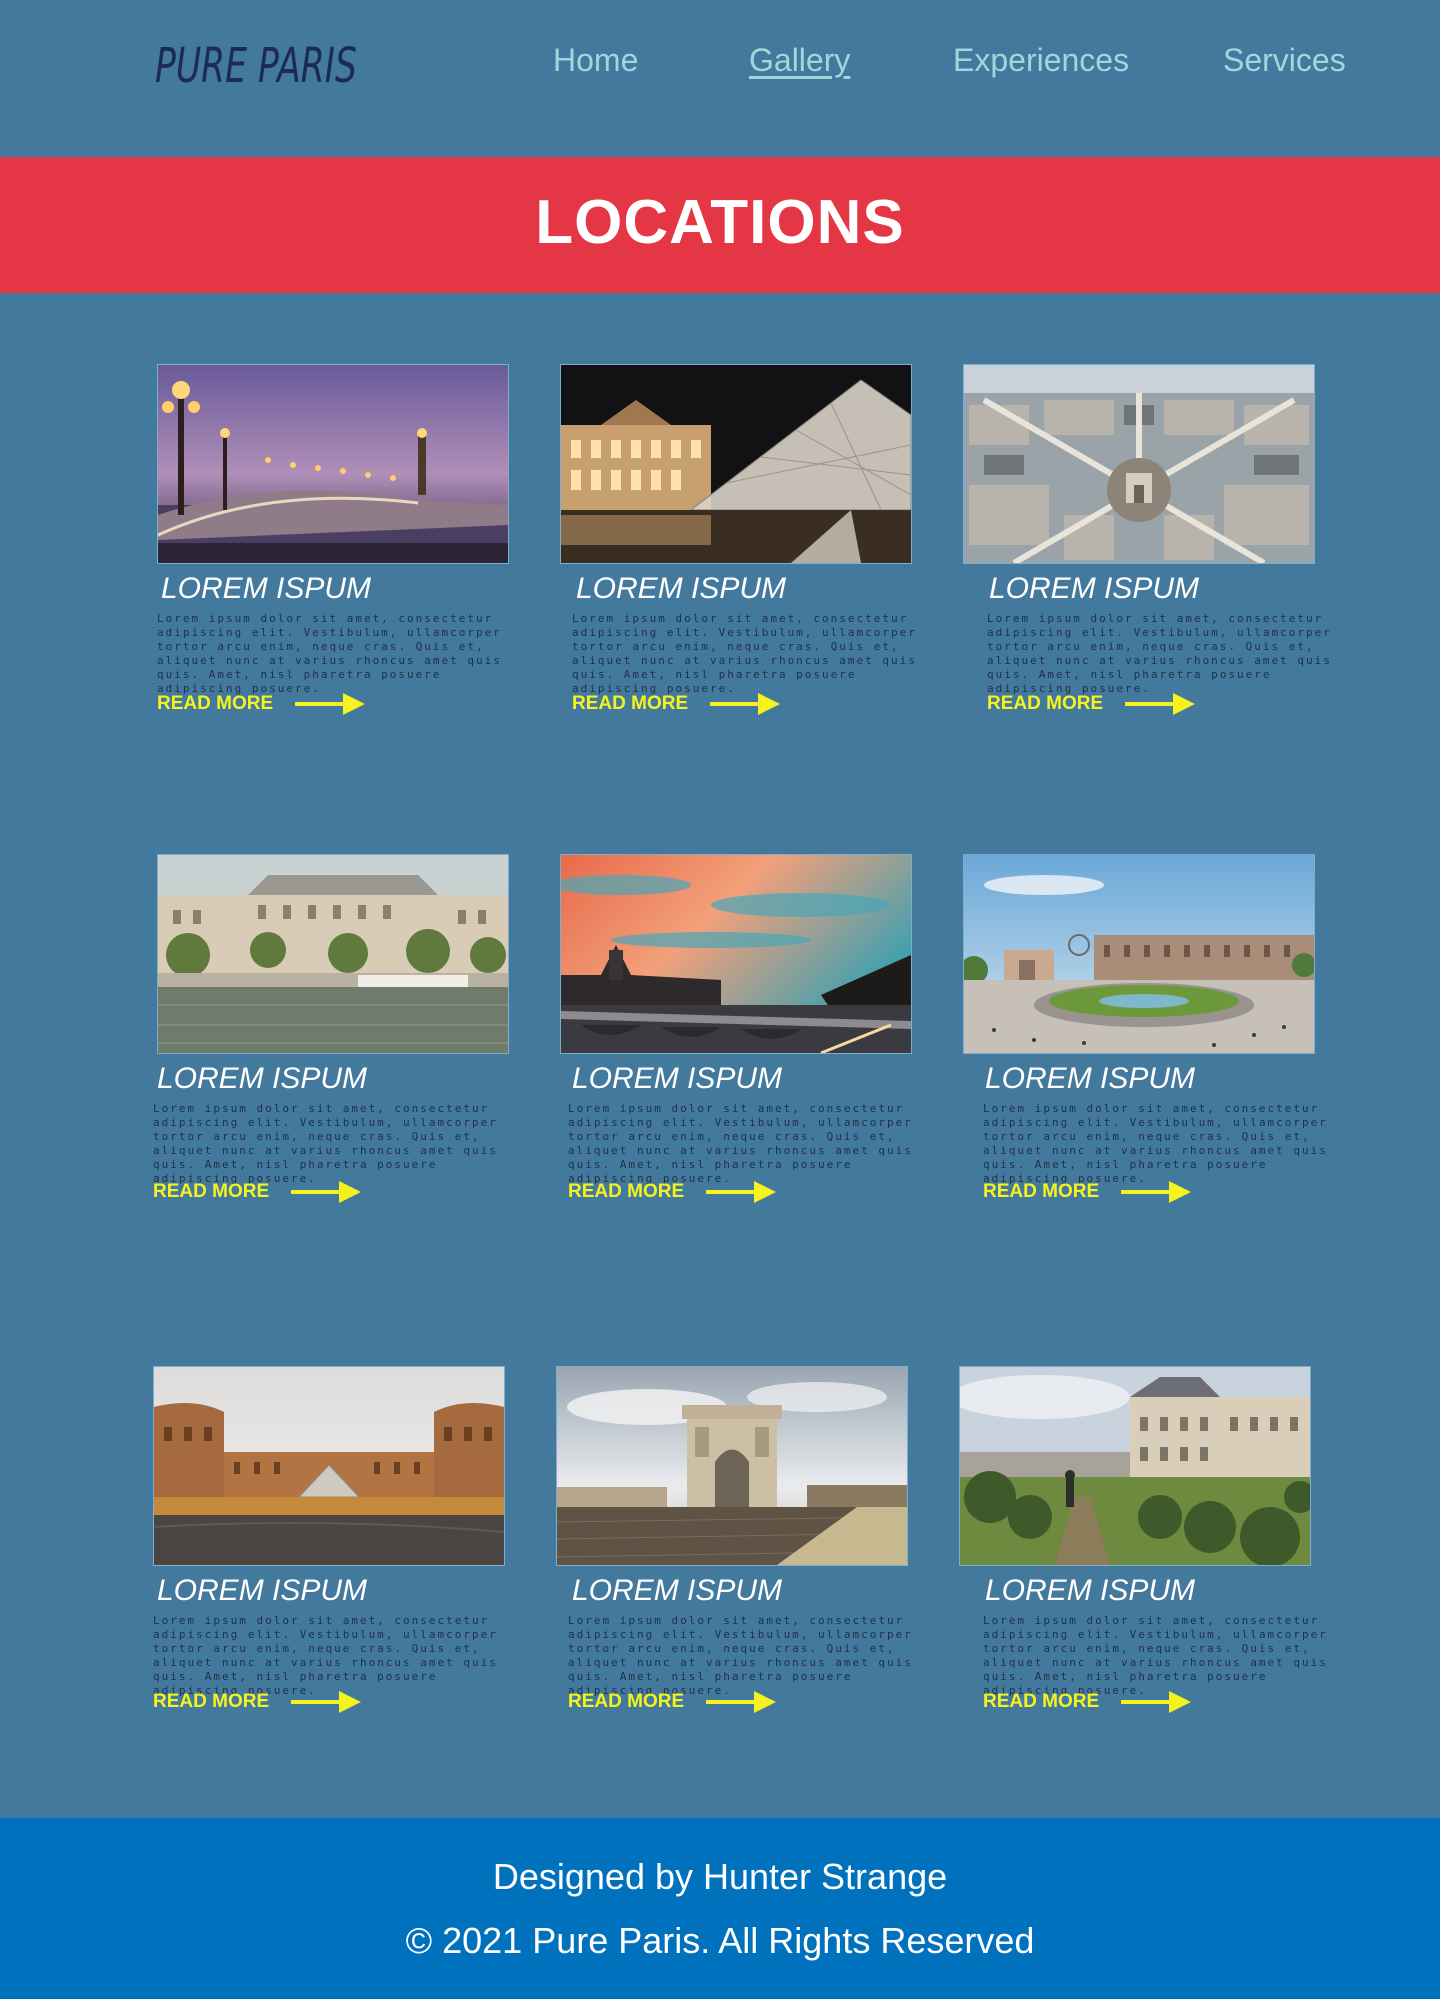 The image size is (1440, 1999). I want to click on arc-de-triomphe-aerial-photo, so click(1139, 464).